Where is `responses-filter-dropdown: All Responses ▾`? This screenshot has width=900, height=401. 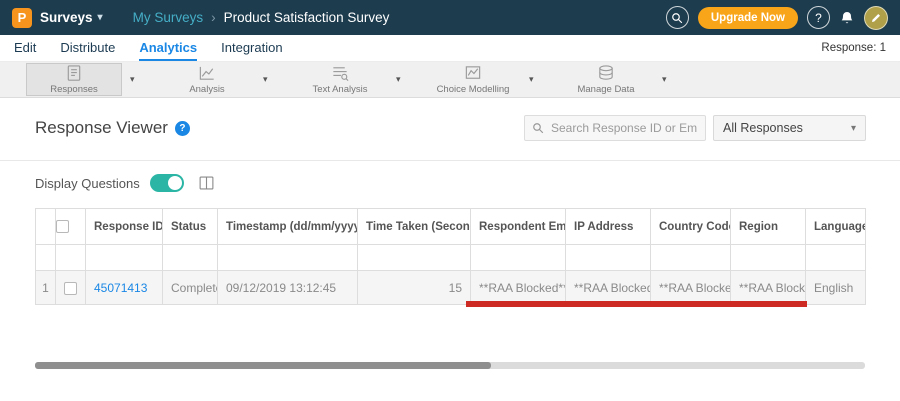
responses-filter-dropdown: All Responses ▾ is located at coordinates (789, 128).